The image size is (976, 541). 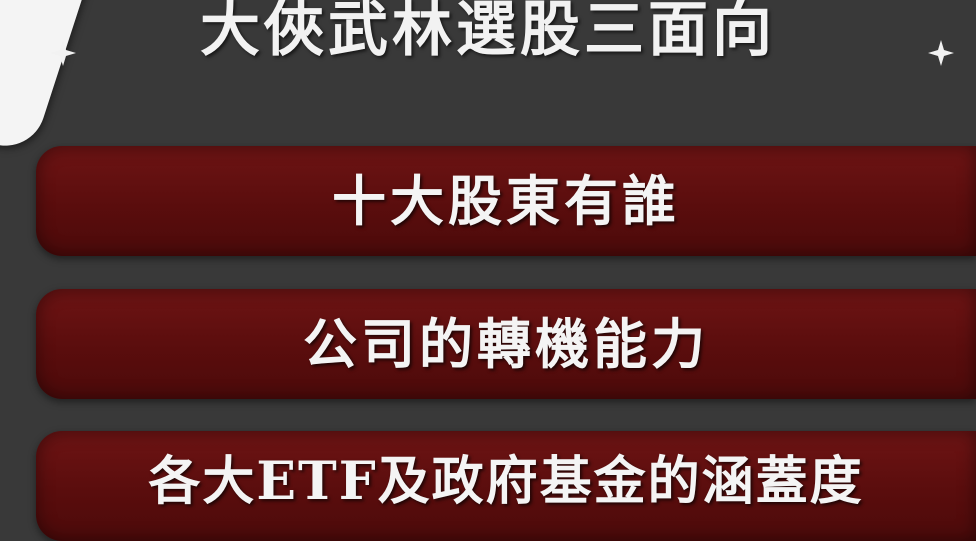 I want to click on item-label: 公司的轉機能力, so click(x=506, y=344).